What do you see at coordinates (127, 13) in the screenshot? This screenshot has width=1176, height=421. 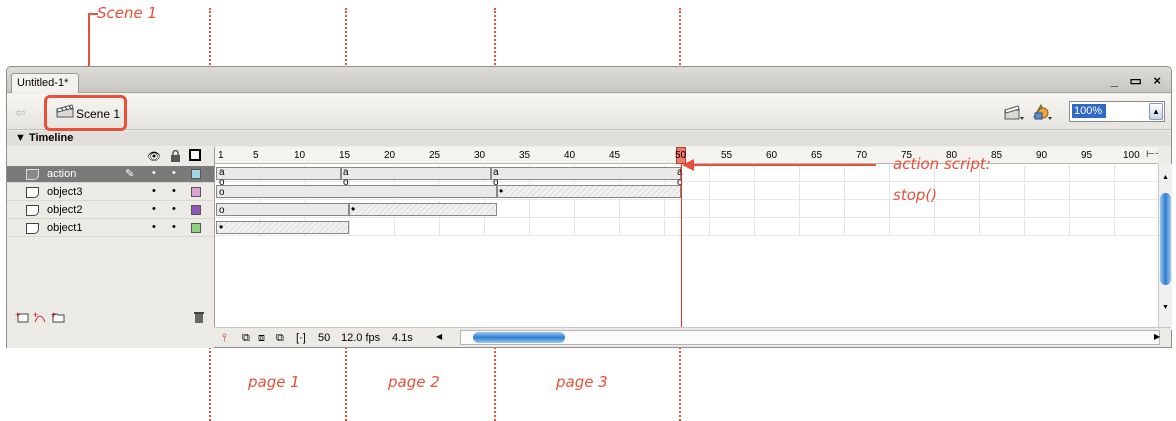 I see `scene-callout-label: Scene 1` at bounding box center [127, 13].